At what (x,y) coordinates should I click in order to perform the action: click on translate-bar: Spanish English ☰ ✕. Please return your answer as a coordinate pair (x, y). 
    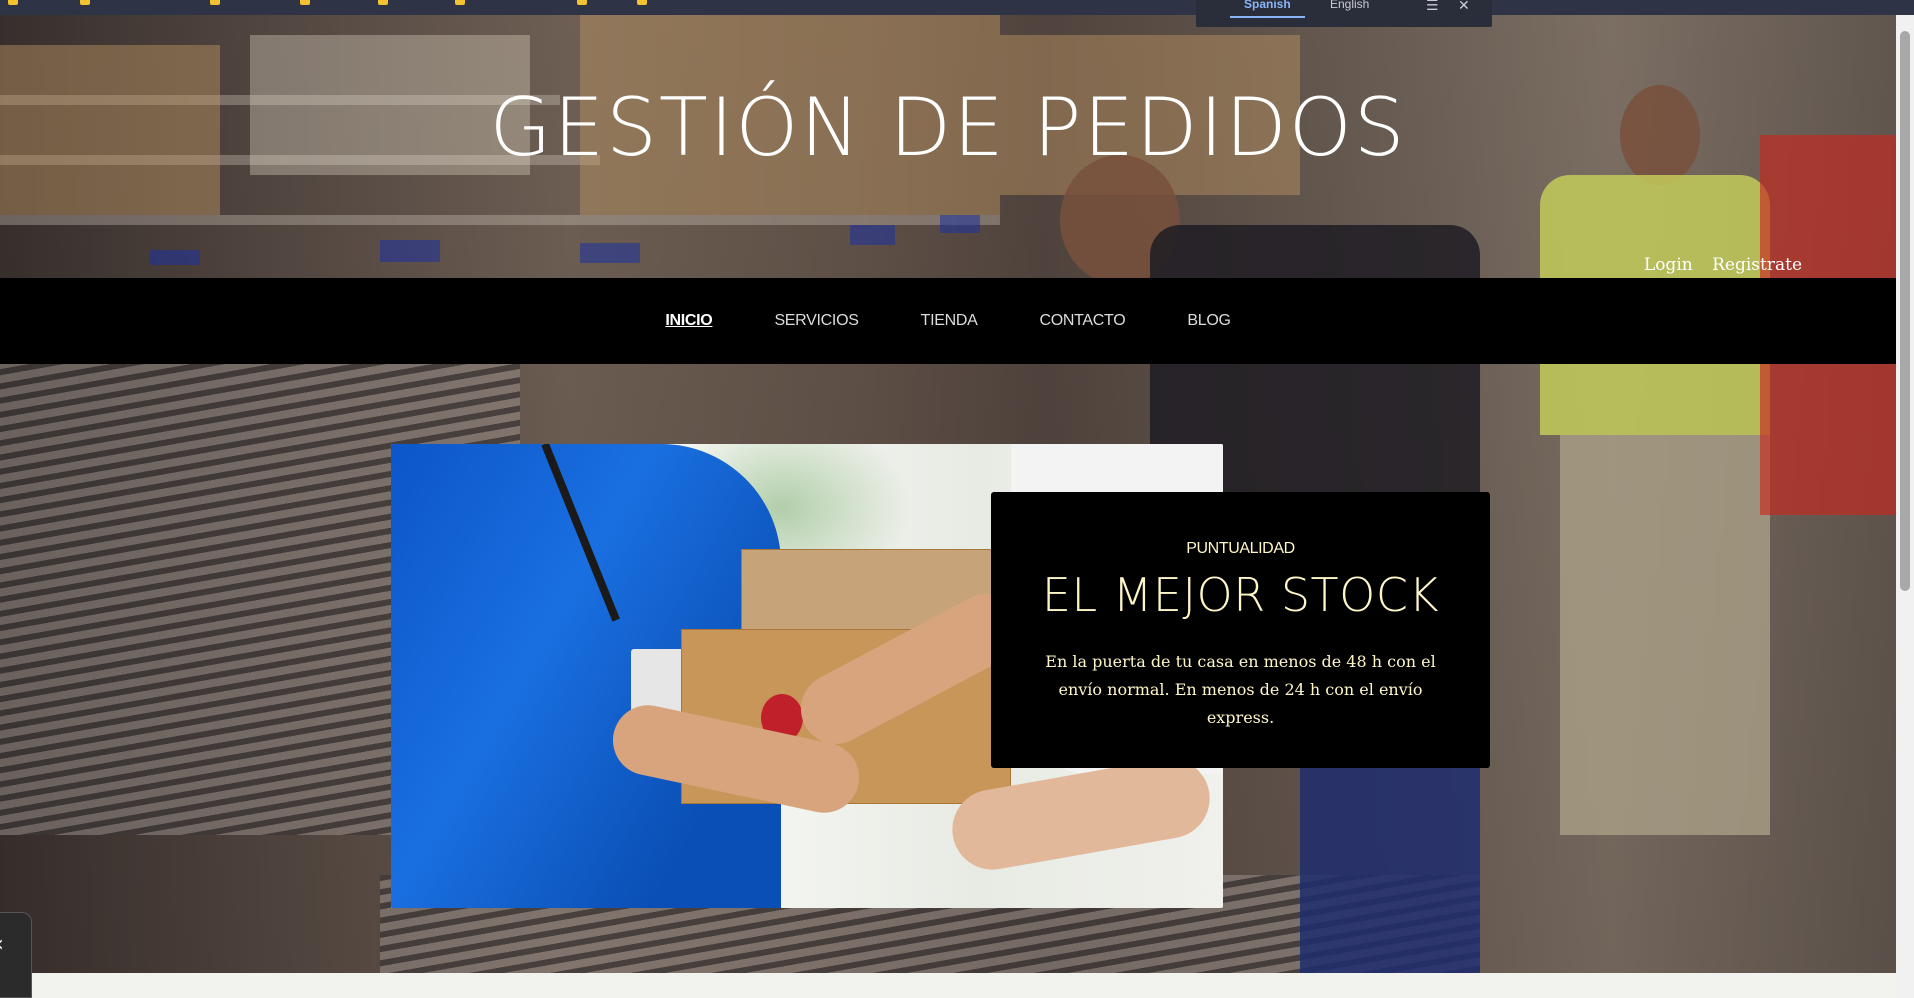
    Looking at the image, I should click on (1344, 13).